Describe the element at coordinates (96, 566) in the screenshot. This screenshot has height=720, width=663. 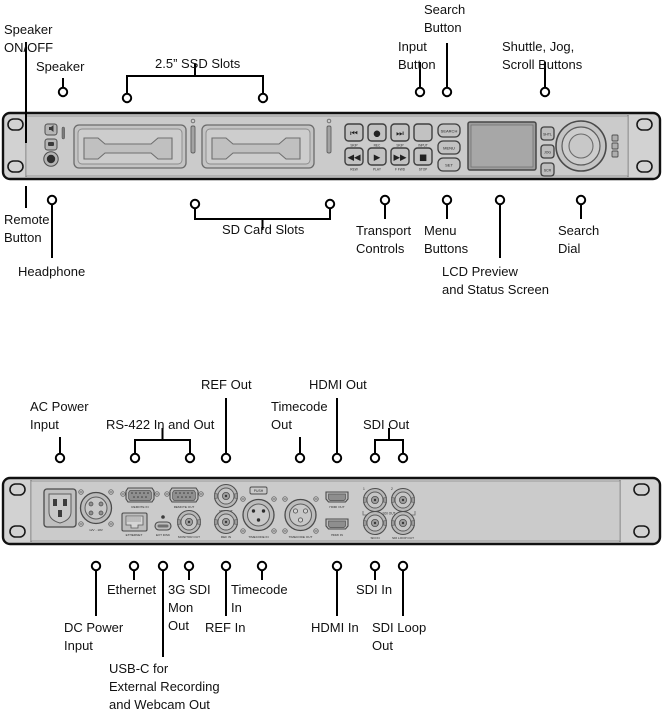
I see `dc-power-input-anchor-dot` at that location.